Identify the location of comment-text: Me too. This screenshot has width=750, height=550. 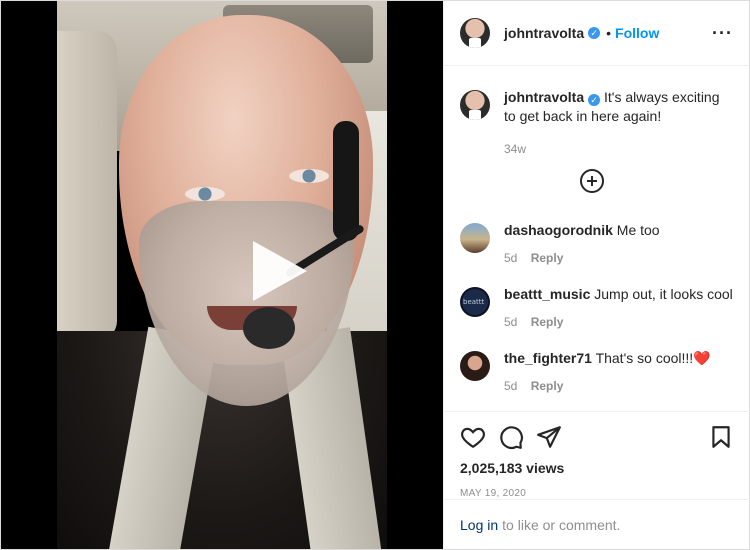
(638, 230).